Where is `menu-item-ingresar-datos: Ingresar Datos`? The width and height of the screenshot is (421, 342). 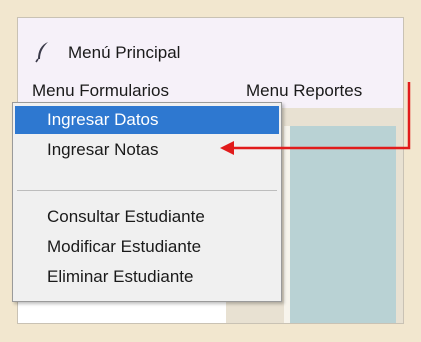
menu-item-ingresar-datos: Ingresar Datos is located at coordinates (147, 120).